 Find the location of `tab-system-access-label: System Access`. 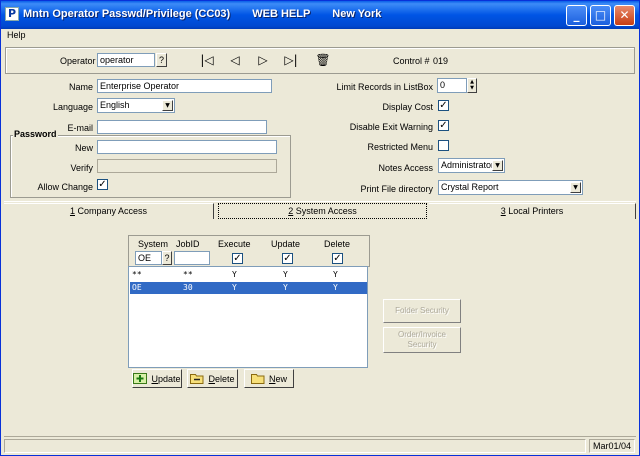

tab-system-access-label: System Access is located at coordinates (325, 211).